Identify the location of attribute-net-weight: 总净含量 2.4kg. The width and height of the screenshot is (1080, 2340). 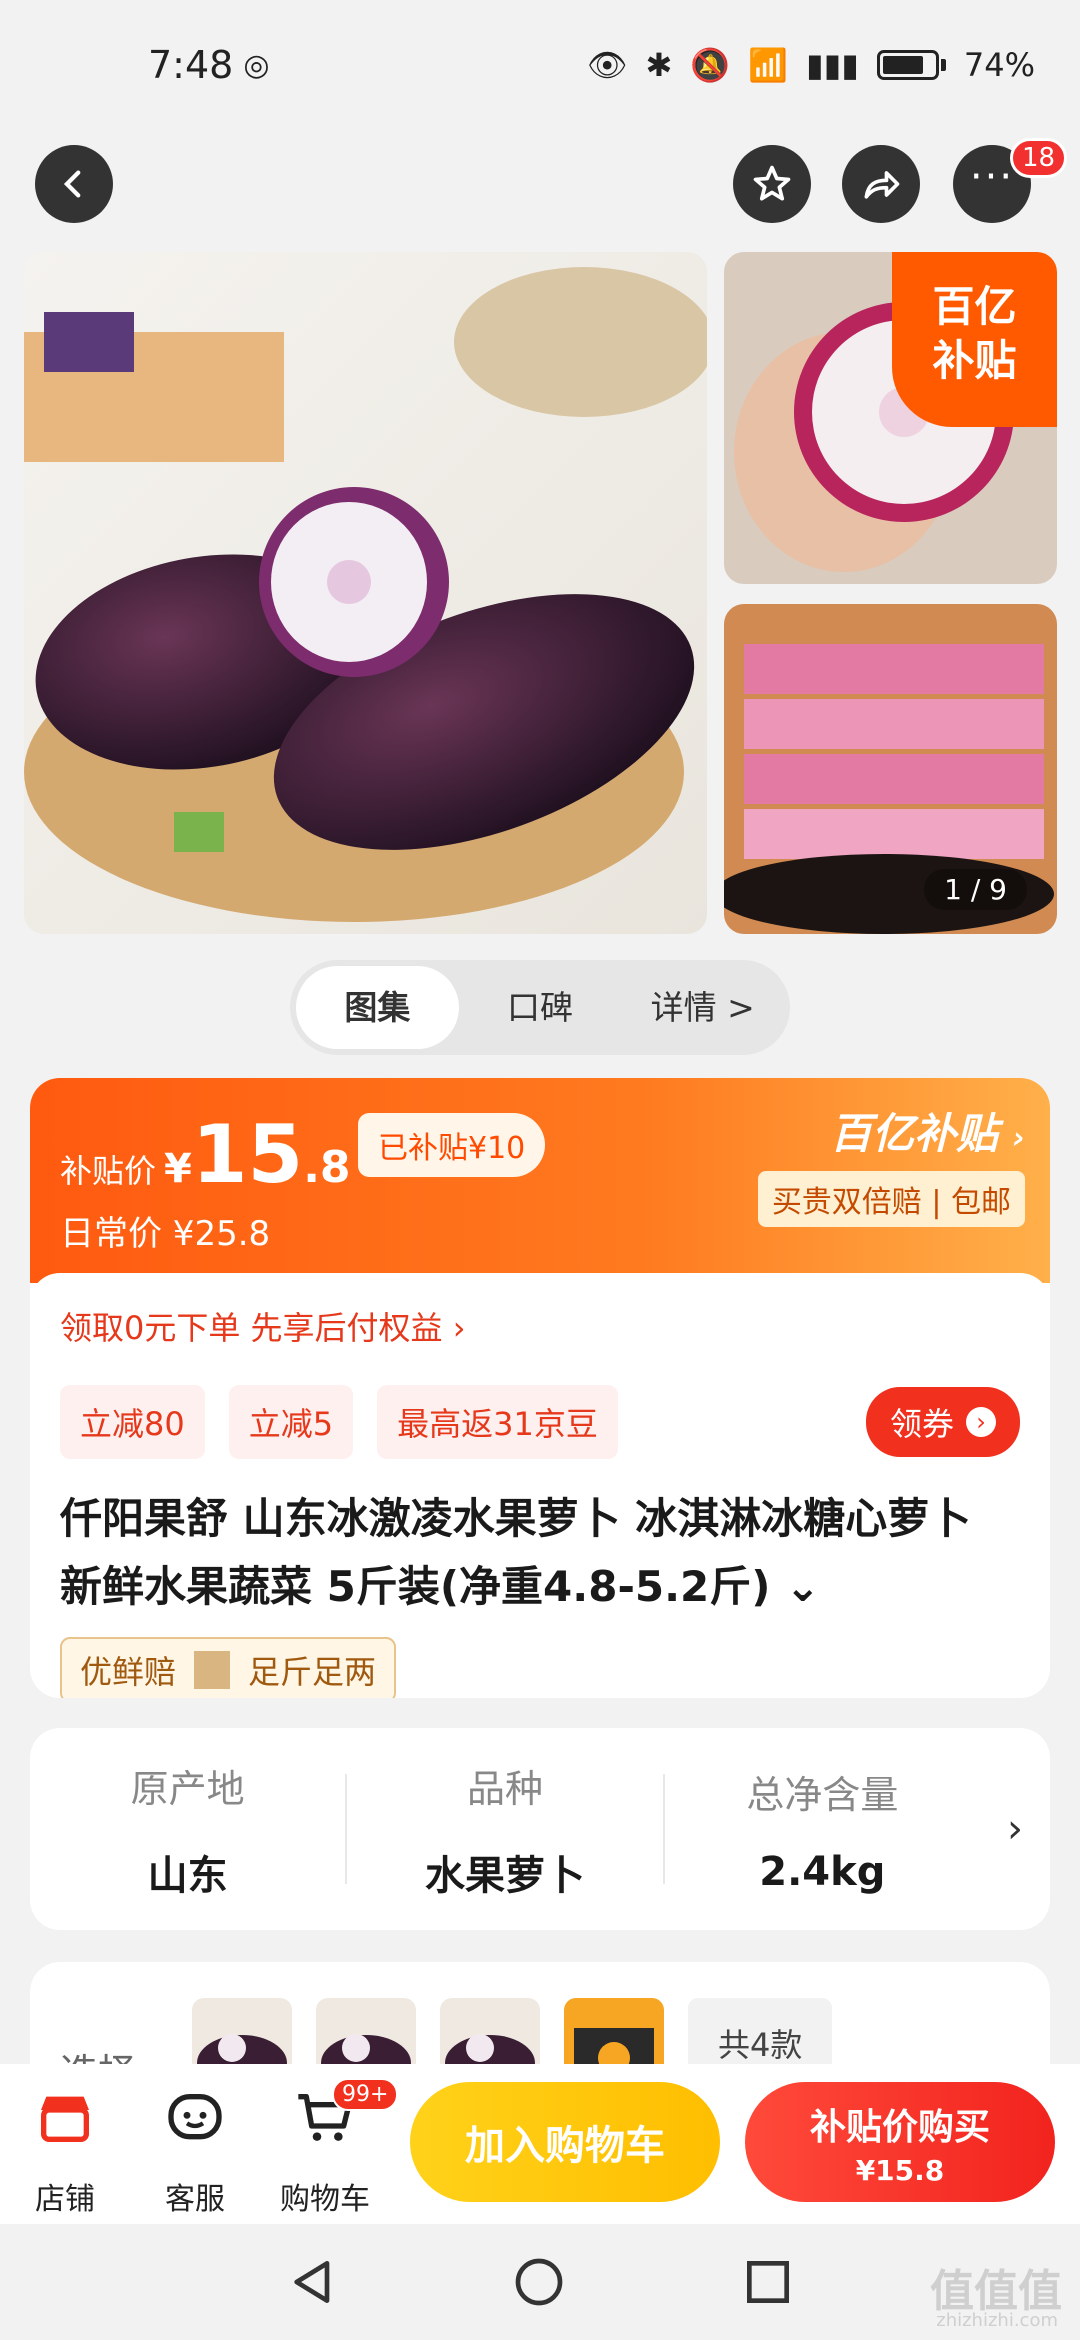
(822, 1829).